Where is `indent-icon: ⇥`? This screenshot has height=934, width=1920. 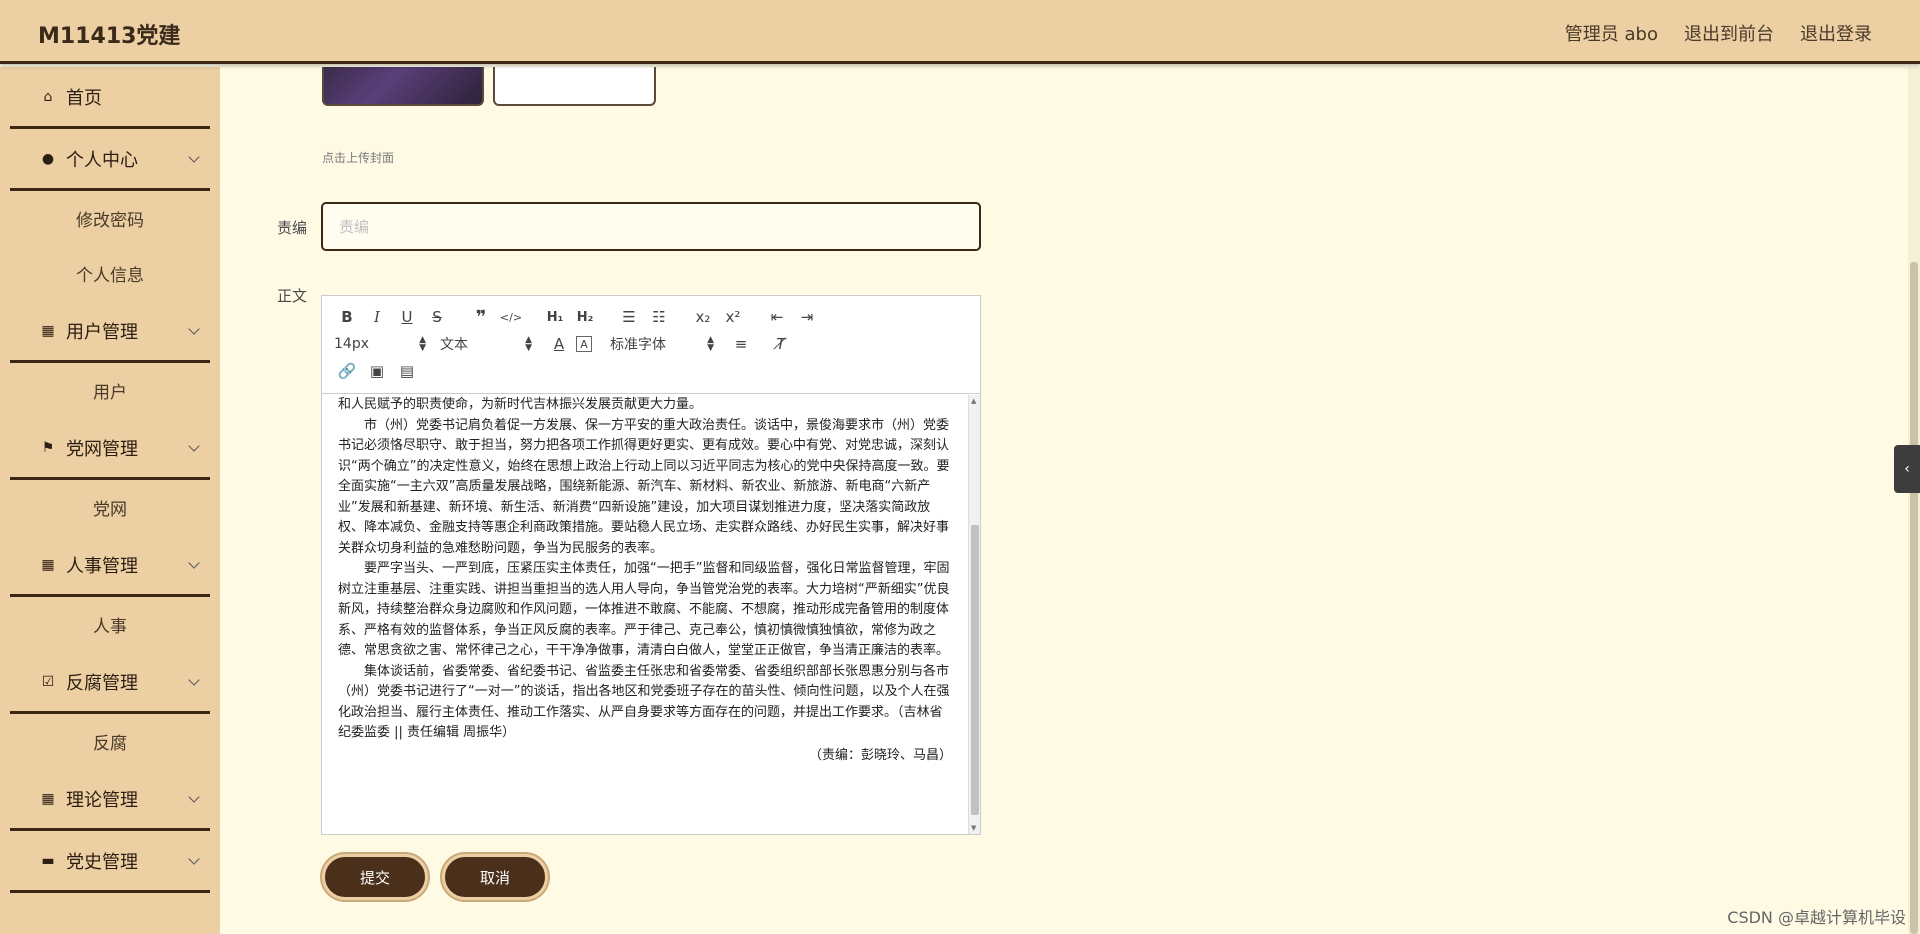 indent-icon: ⇥ is located at coordinates (807, 317).